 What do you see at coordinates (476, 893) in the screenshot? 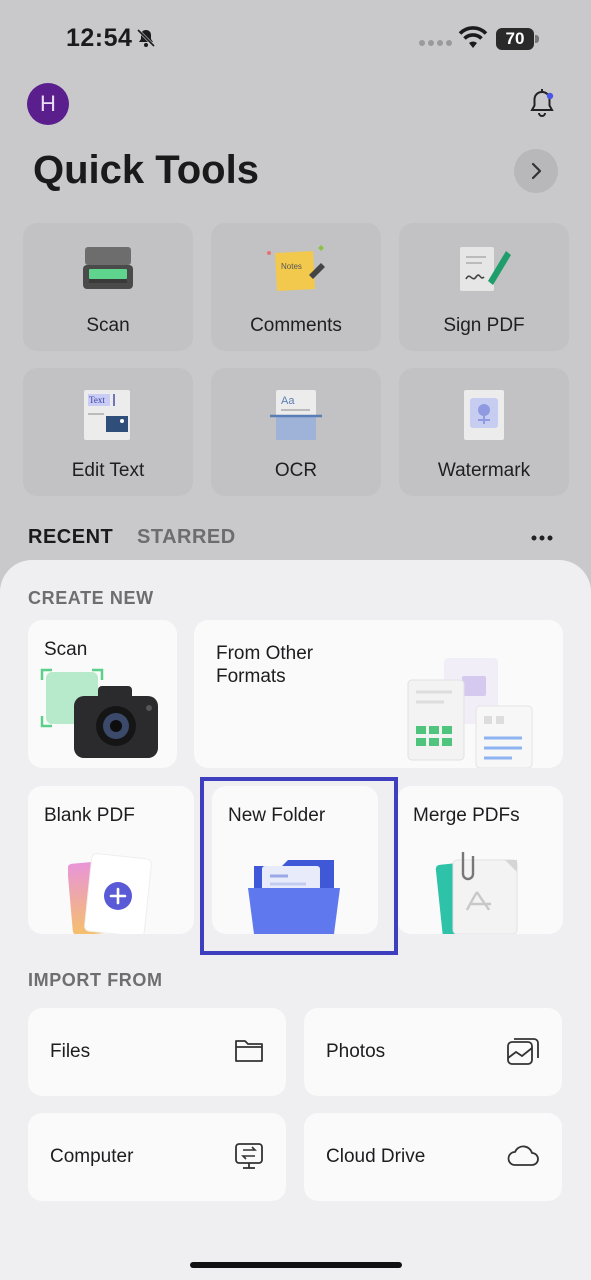
I see `merge-pdfs-icon` at bounding box center [476, 893].